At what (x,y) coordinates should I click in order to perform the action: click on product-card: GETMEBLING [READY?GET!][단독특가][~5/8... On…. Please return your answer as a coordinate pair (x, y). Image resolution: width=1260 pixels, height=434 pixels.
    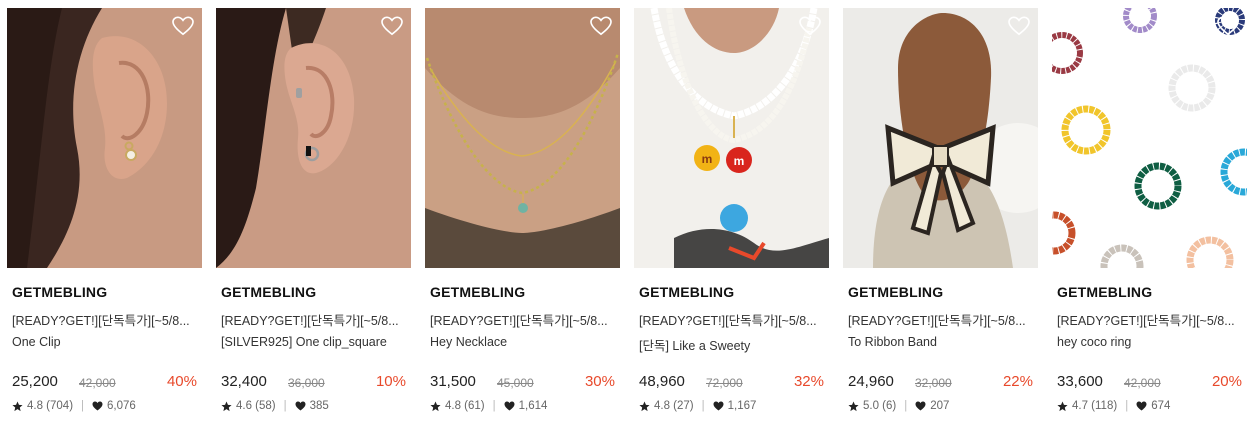
    Looking at the image, I should click on (104, 218).